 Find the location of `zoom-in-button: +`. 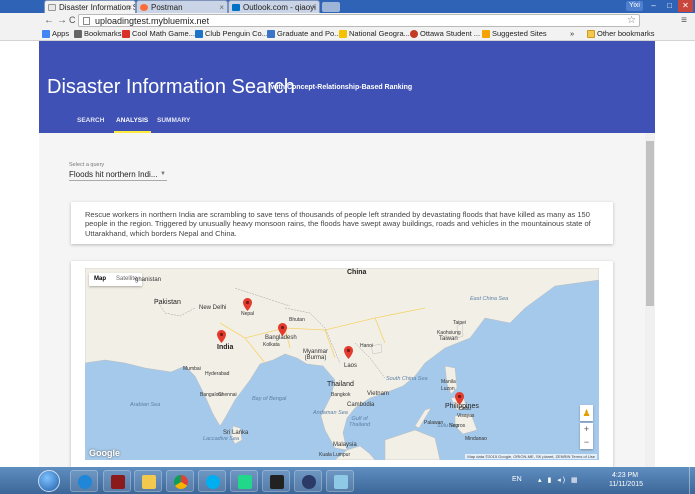

zoom-in-button: + is located at coordinates (586, 429).